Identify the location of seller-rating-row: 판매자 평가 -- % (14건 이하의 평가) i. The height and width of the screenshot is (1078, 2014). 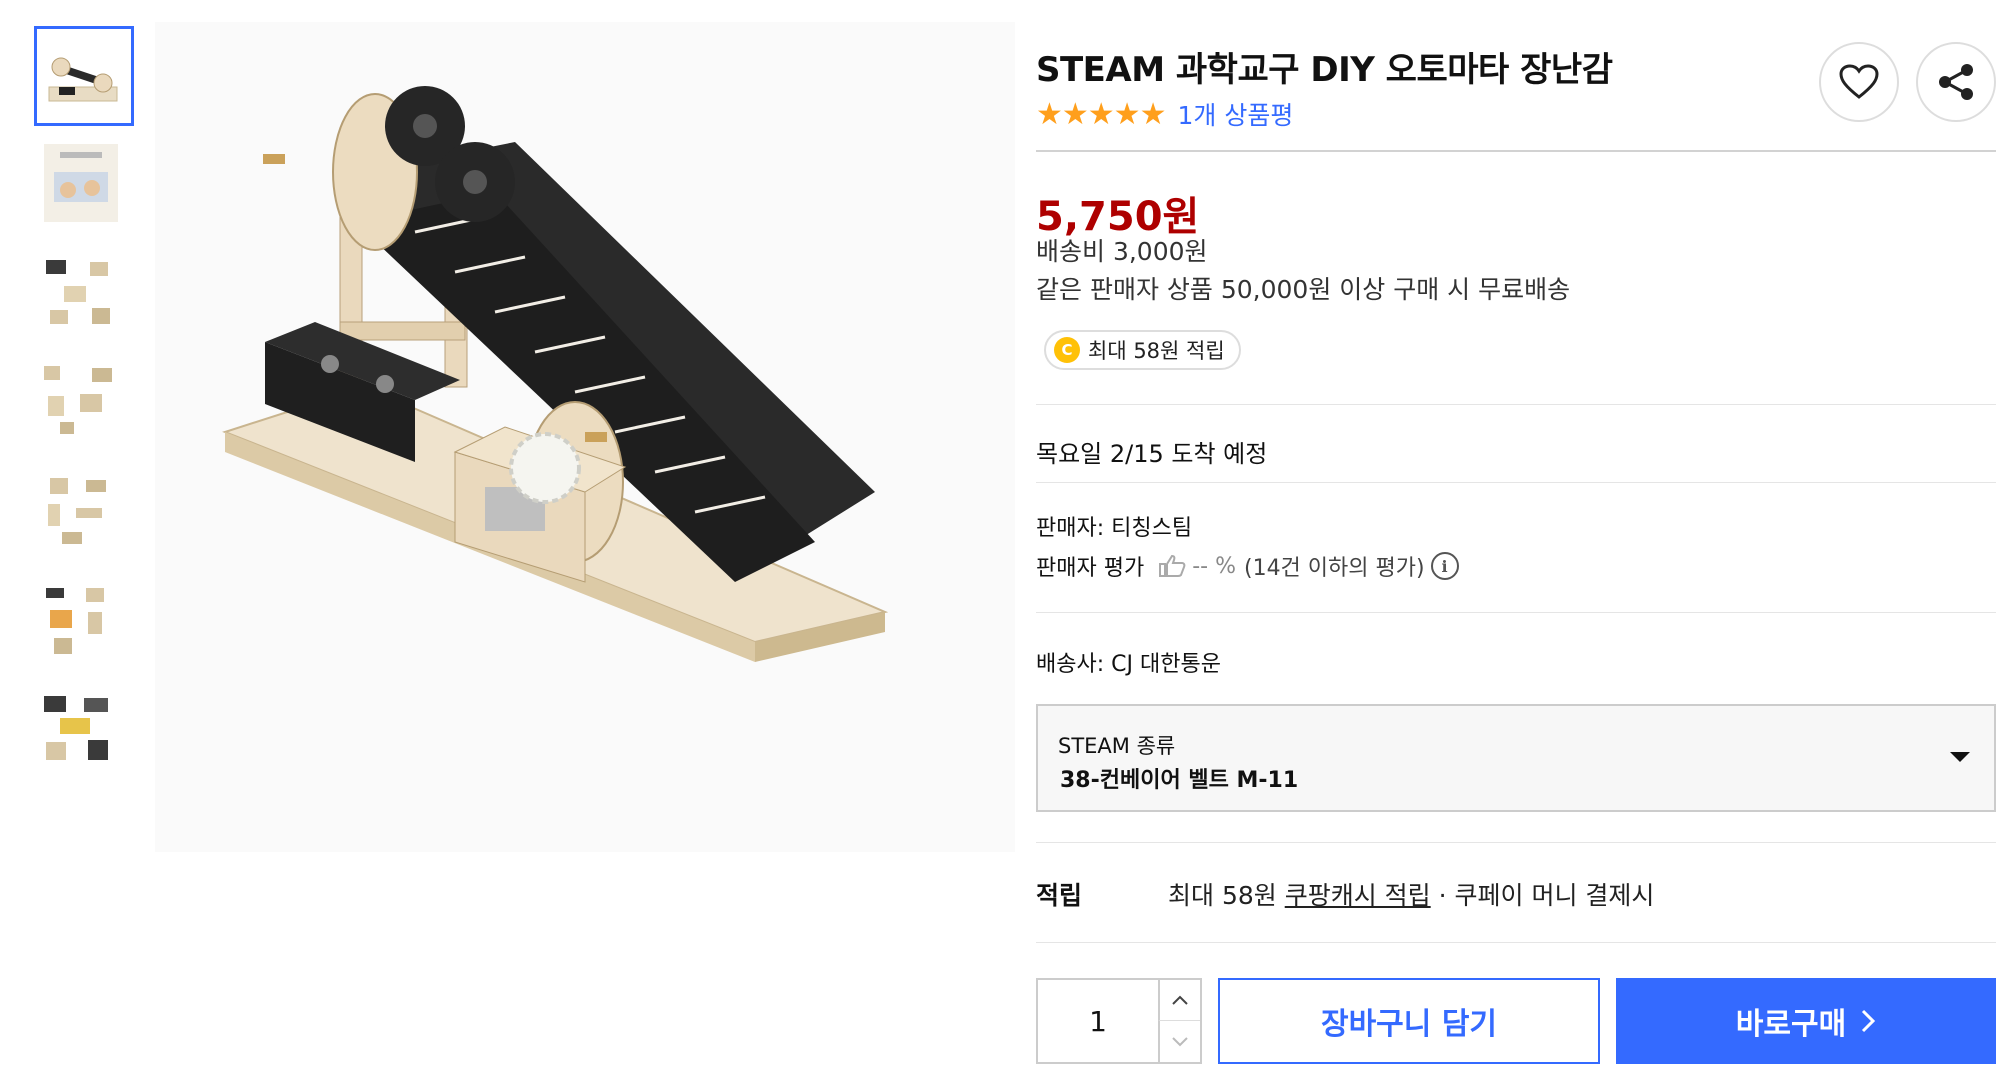
(1247, 566).